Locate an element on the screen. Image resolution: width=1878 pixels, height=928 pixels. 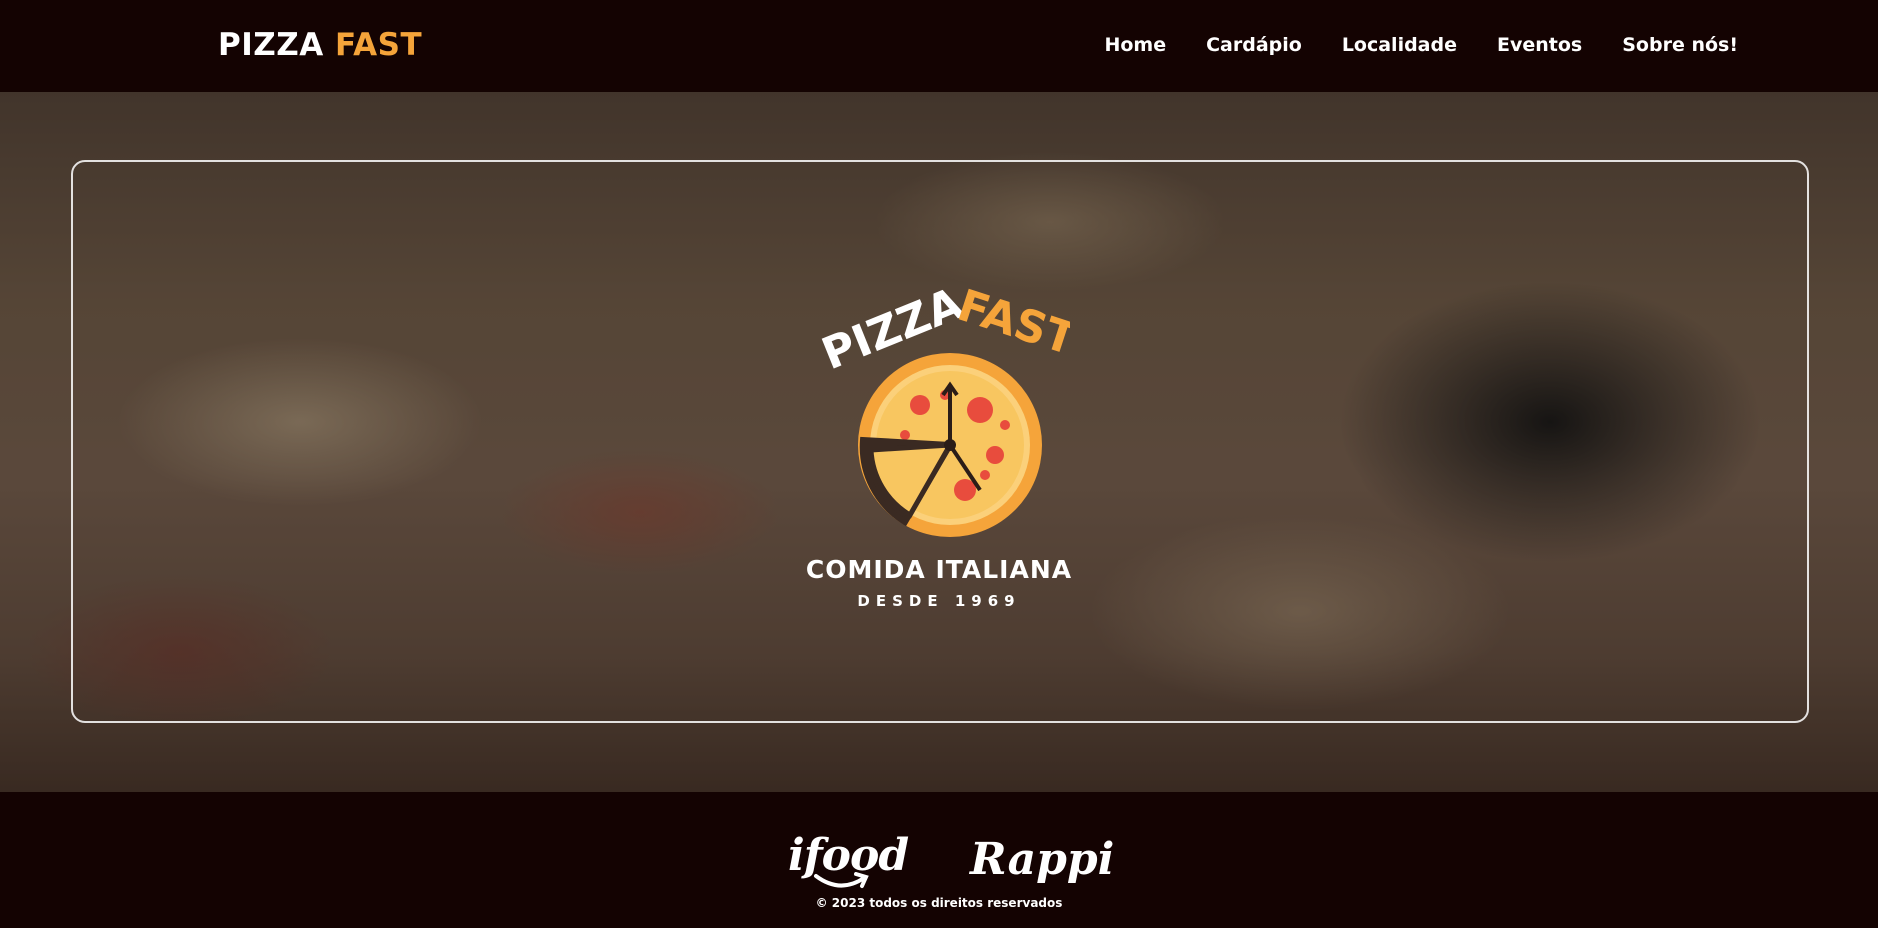
ifood-smile-icon is located at coordinates (841, 880).